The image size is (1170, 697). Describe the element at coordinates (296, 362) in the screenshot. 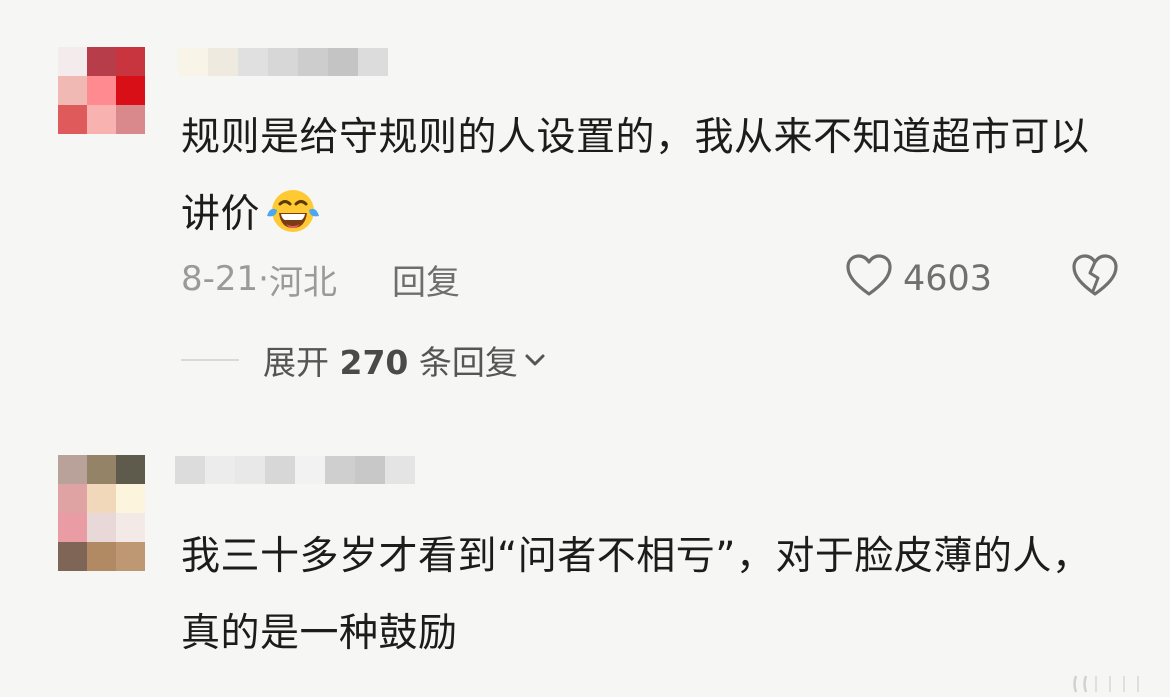

I see `expand-prefix: 展开` at that location.